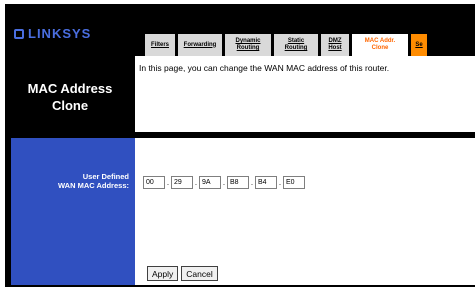  What do you see at coordinates (224, 182) in the screenshot?
I see `mac-address-fields: . . . . .` at bounding box center [224, 182].